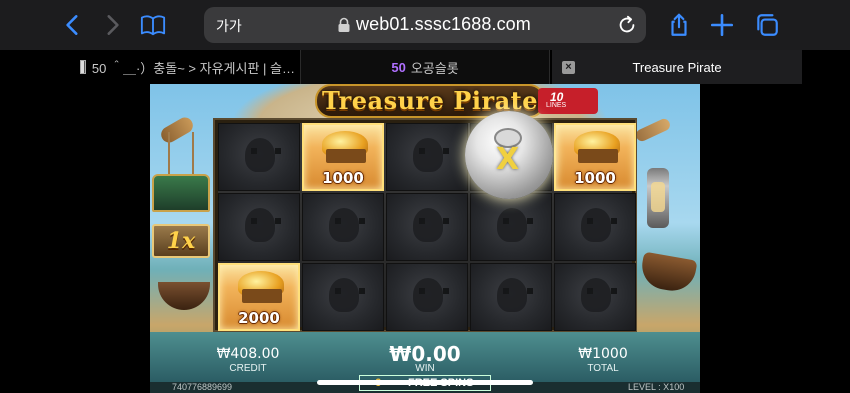  What do you see at coordinates (568, 101) in the screenshot?
I see `lines-badge` at bounding box center [568, 101].